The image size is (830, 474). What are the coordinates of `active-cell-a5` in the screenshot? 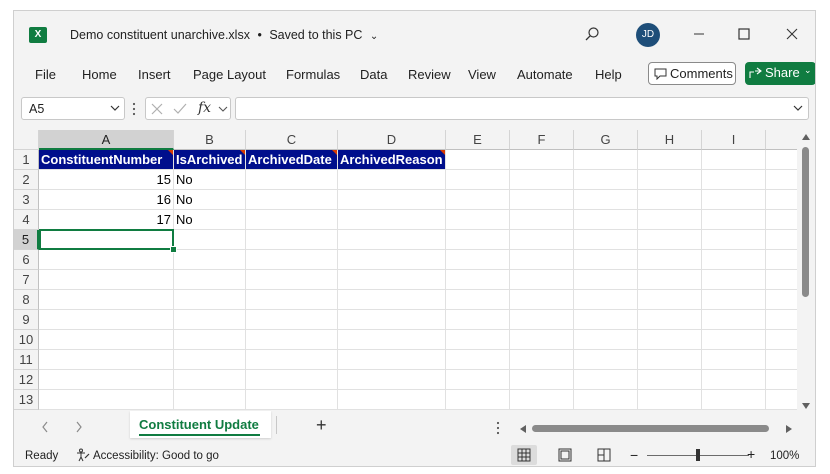 It's located at (106, 239).